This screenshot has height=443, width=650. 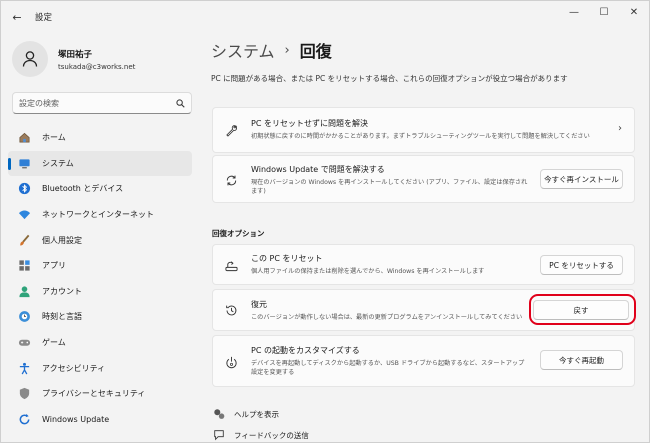 I want to click on sidebar-item-label: ホーム, so click(x=54, y=138).